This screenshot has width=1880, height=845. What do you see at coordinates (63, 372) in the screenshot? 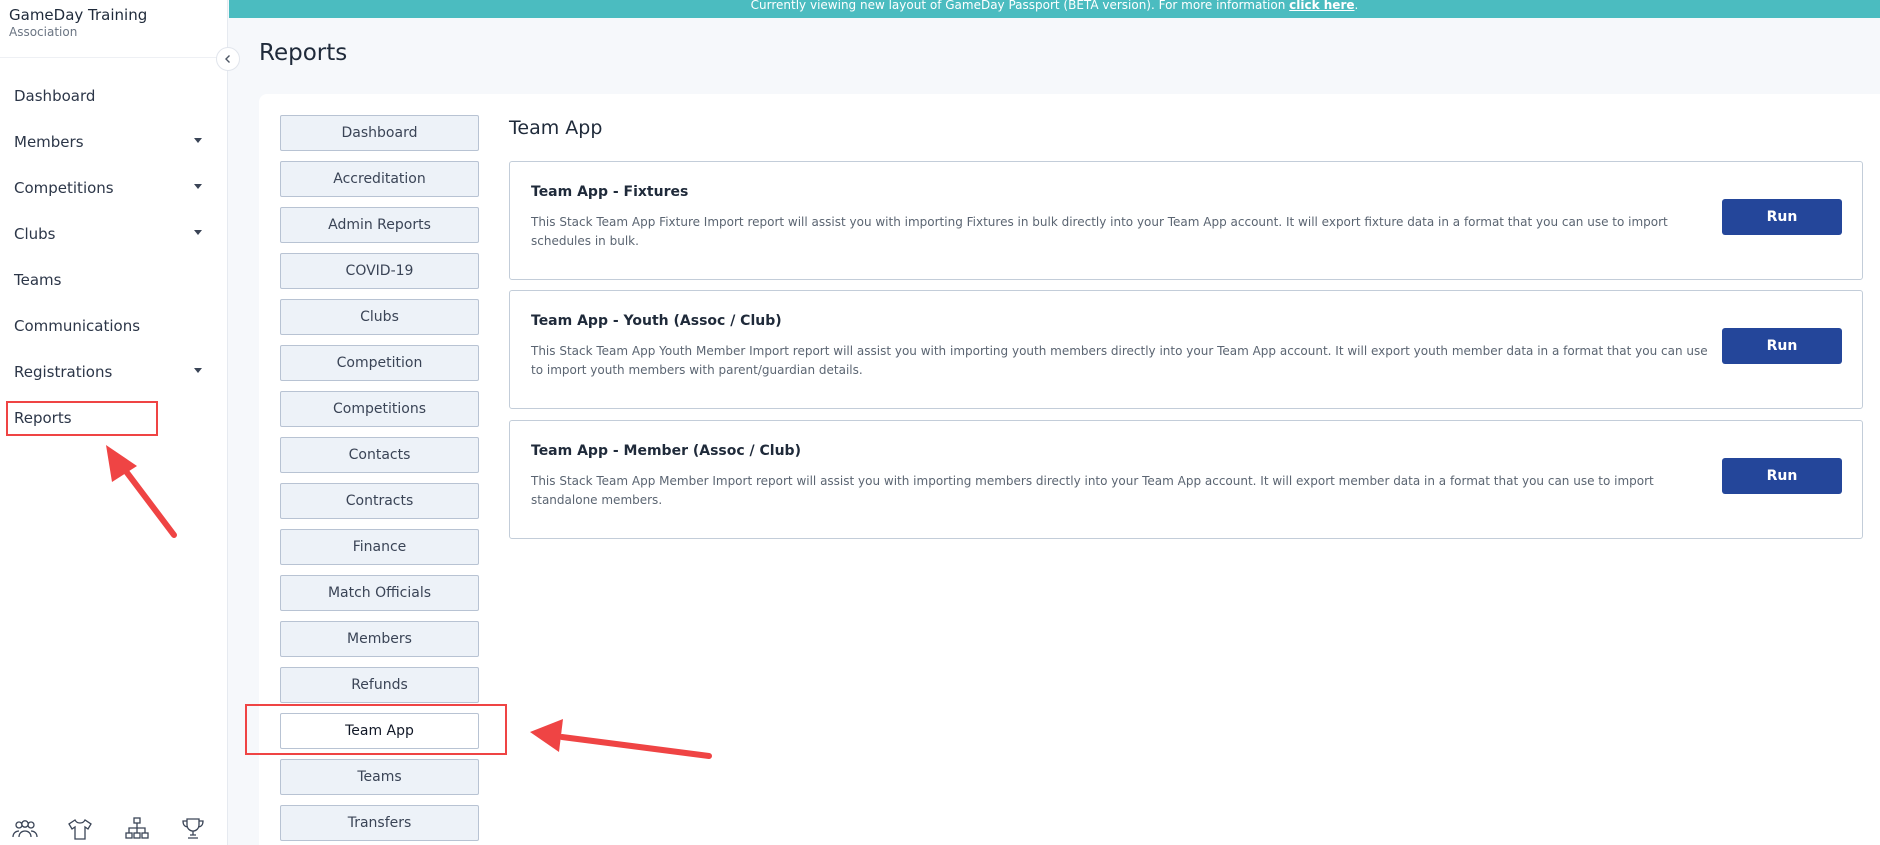
I see `sidebar-item-label: Registrations` at bounding box center [63, 372].